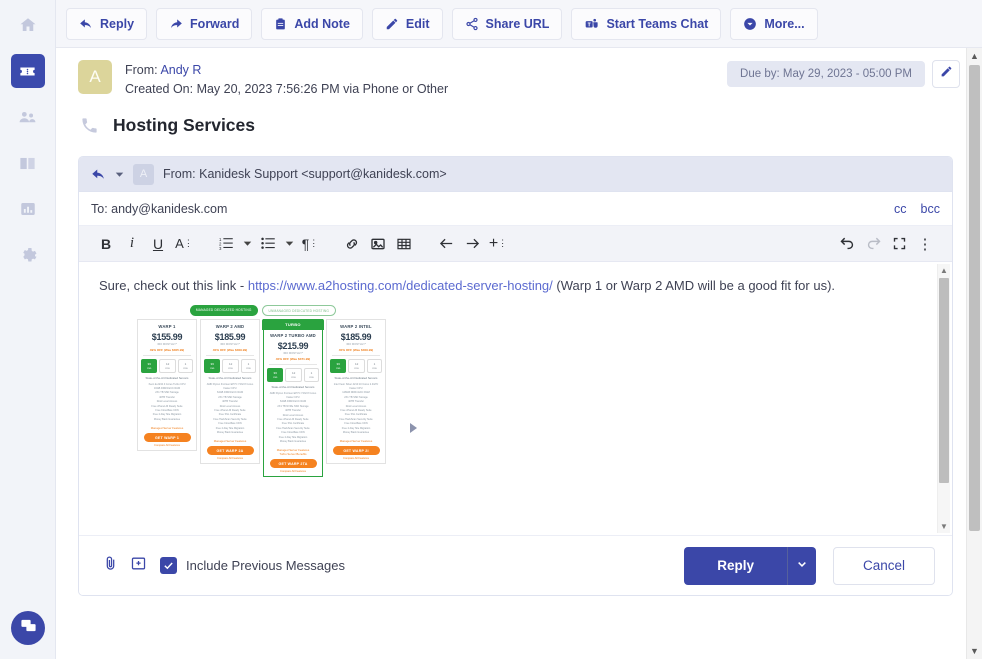  What do you see at coordinates (310, 244) in the screenshot?
I see `paragraph-format-button: ¶ ⋮` at bounding box center [310, 244].